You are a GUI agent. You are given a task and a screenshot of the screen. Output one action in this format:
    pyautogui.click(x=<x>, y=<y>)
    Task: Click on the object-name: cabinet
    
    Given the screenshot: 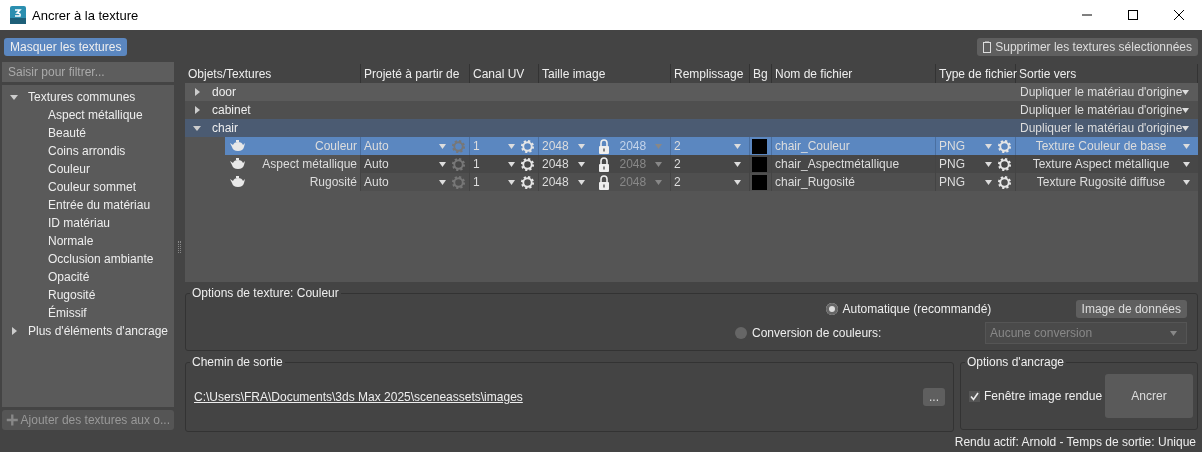 What is the action you would take?
    pyautogui.click(x=231, y=110)
    